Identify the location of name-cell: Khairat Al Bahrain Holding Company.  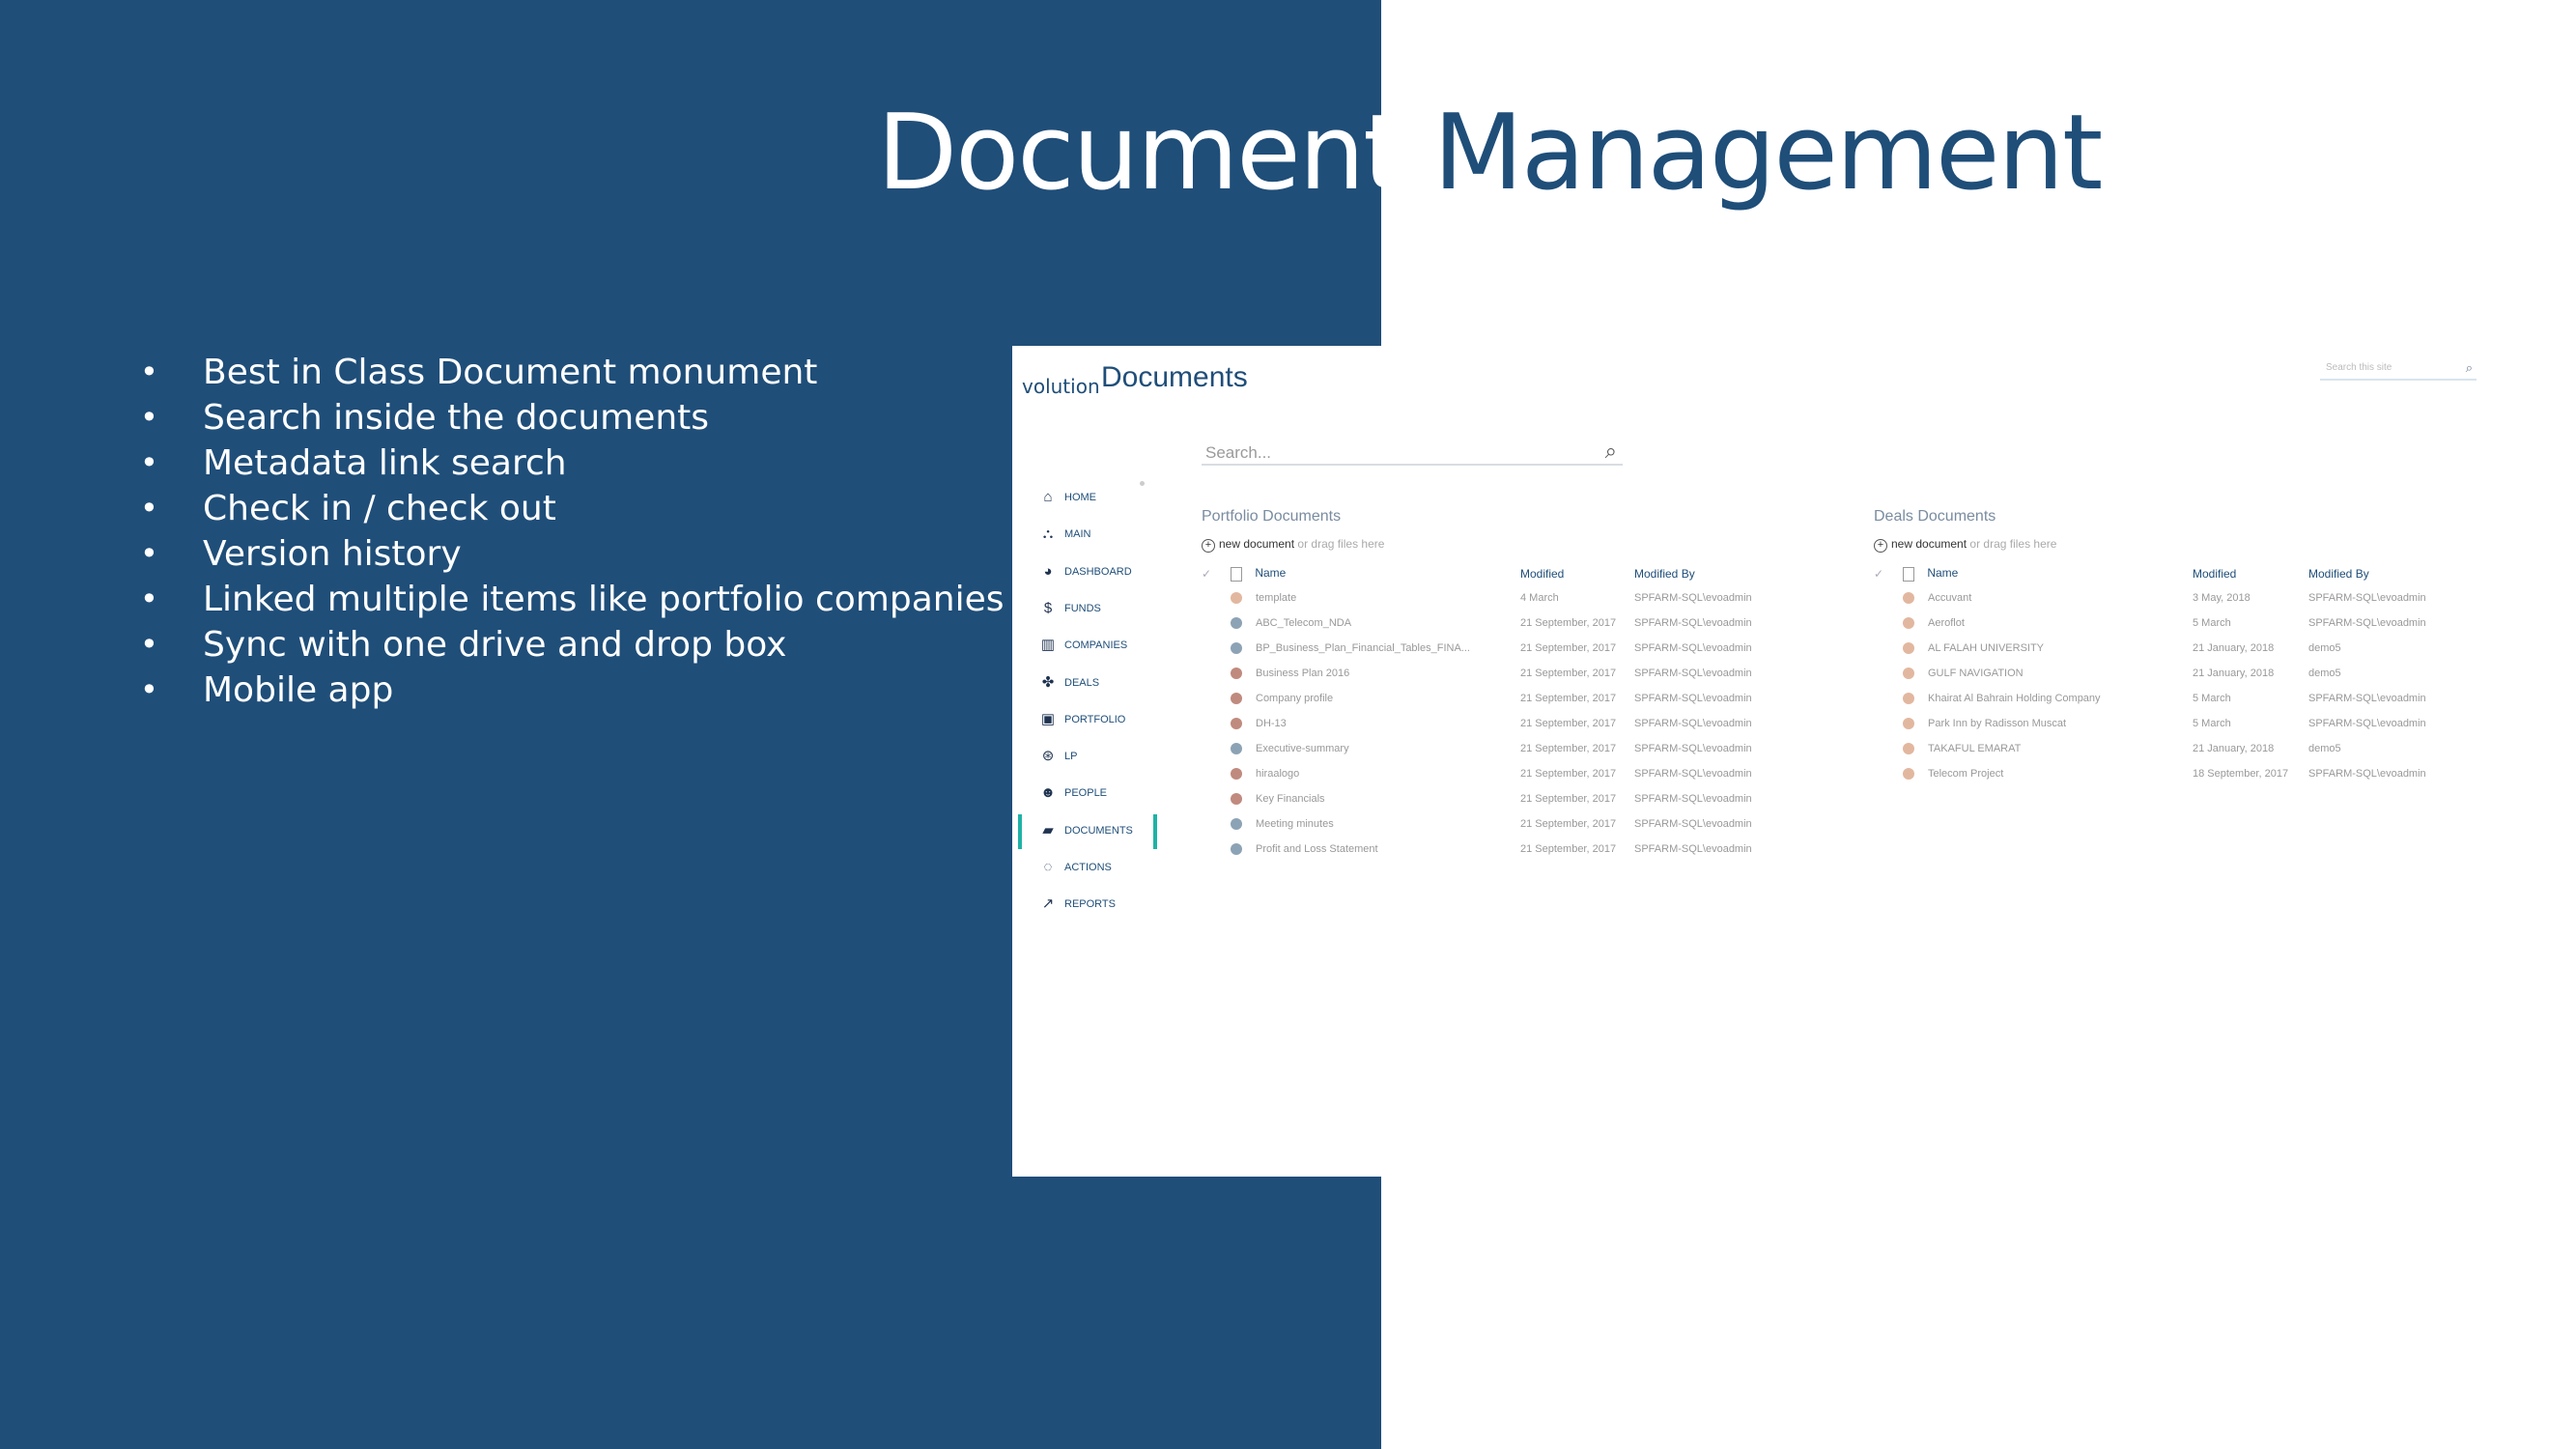
(2048, 698).